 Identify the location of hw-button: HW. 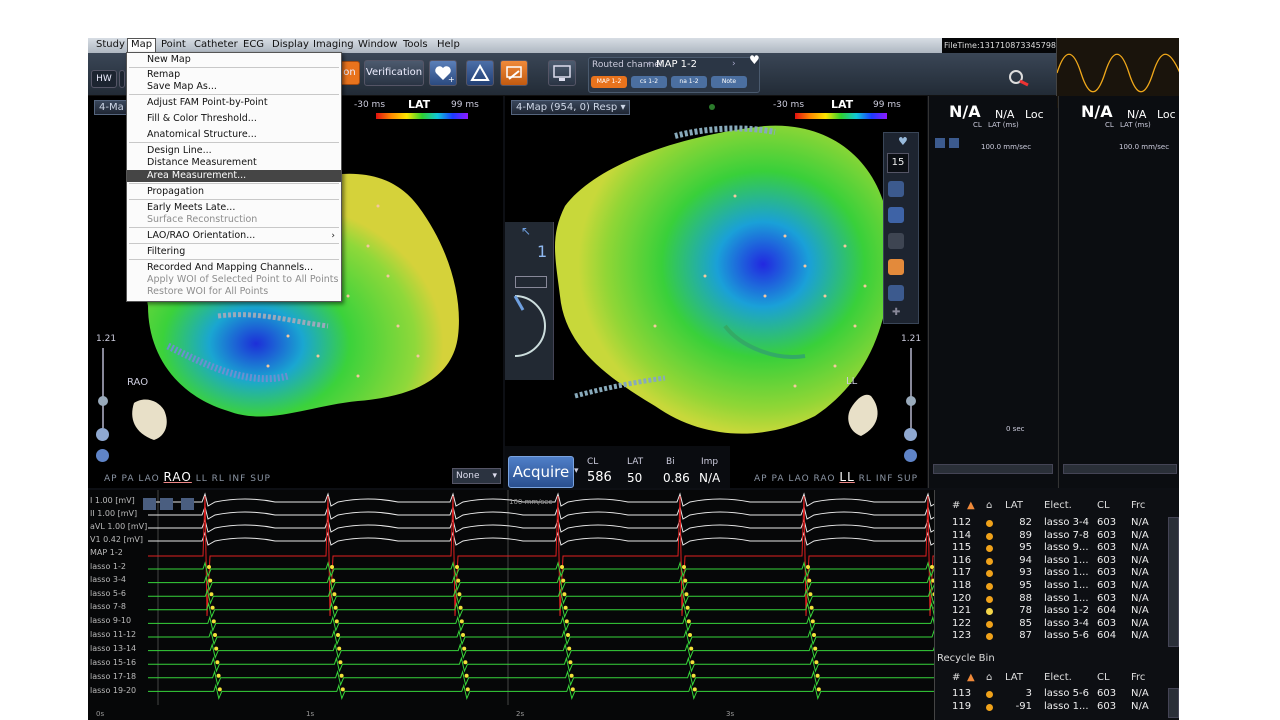
(104, 79).